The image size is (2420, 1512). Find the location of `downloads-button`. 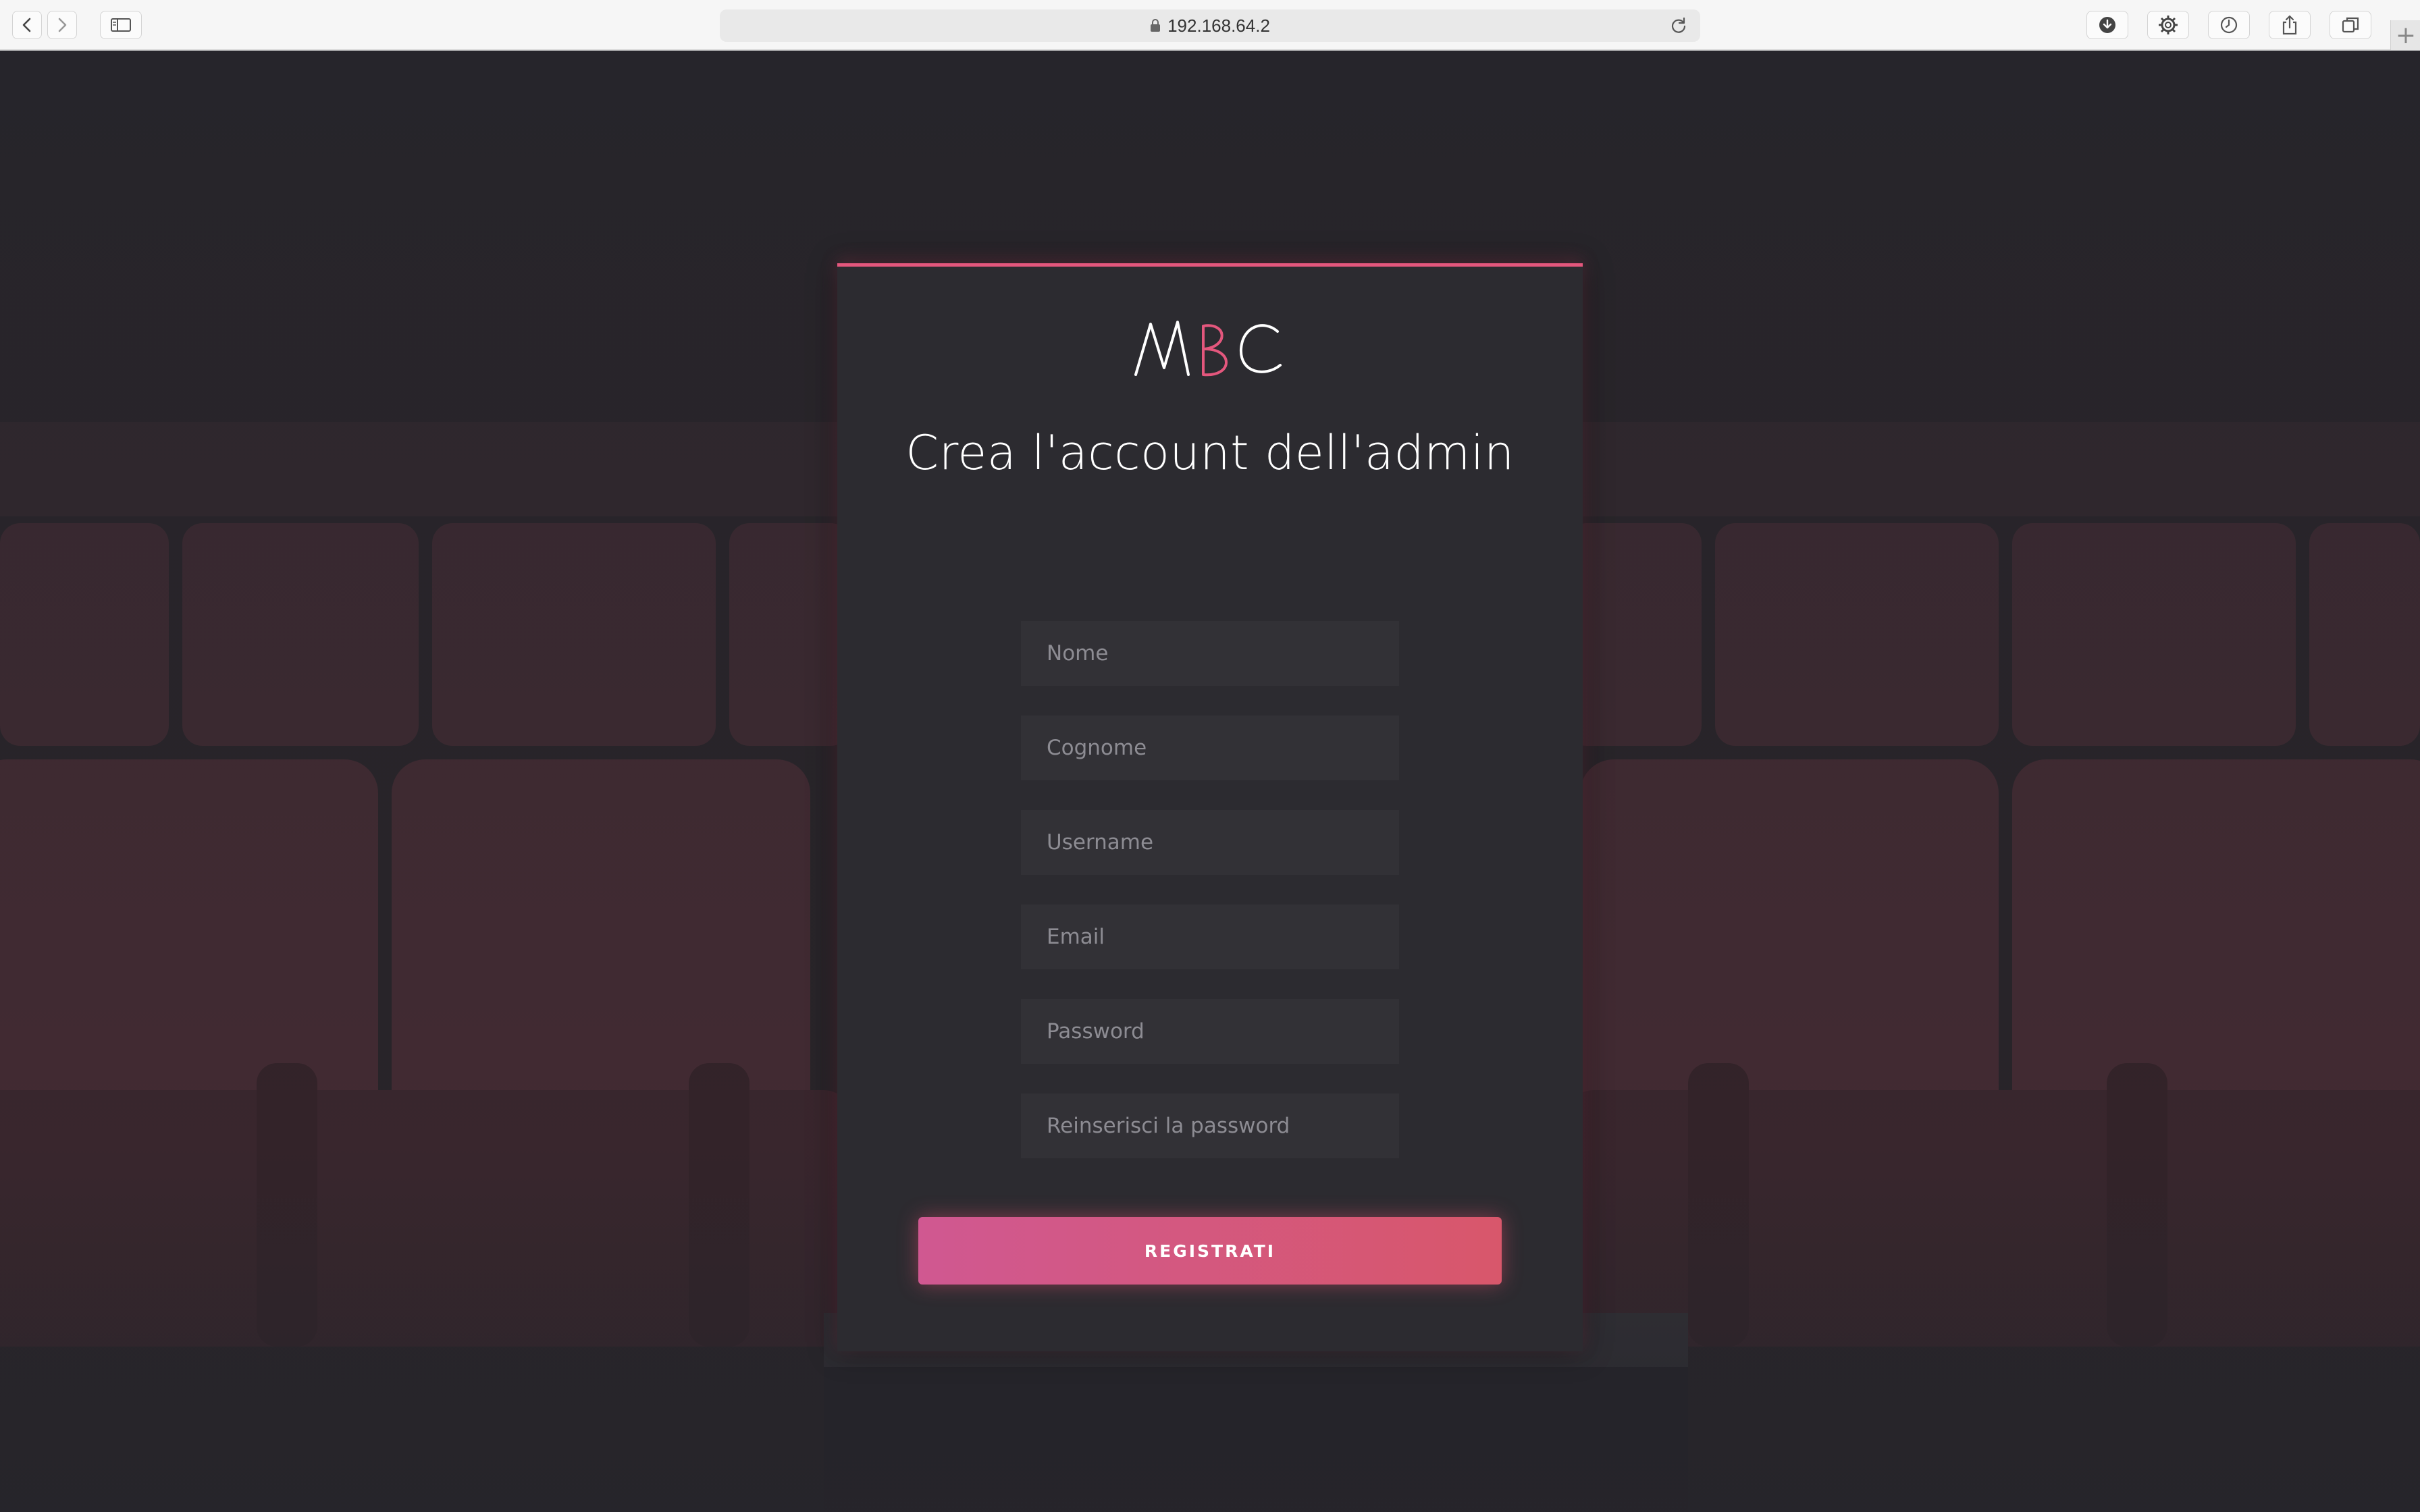

downloads-button is located at coordinates (2107, 25).